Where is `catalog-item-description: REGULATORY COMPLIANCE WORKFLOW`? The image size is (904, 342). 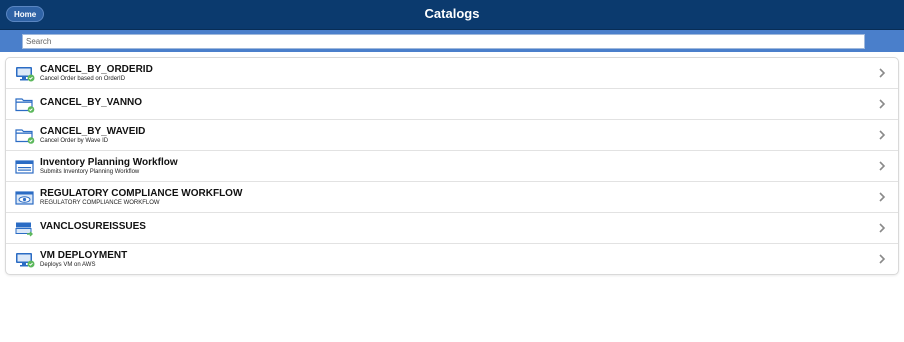
catalog-item-description: REGULATORY COMPLIANCE WORKFLOW is located at coordinates (100, 203).